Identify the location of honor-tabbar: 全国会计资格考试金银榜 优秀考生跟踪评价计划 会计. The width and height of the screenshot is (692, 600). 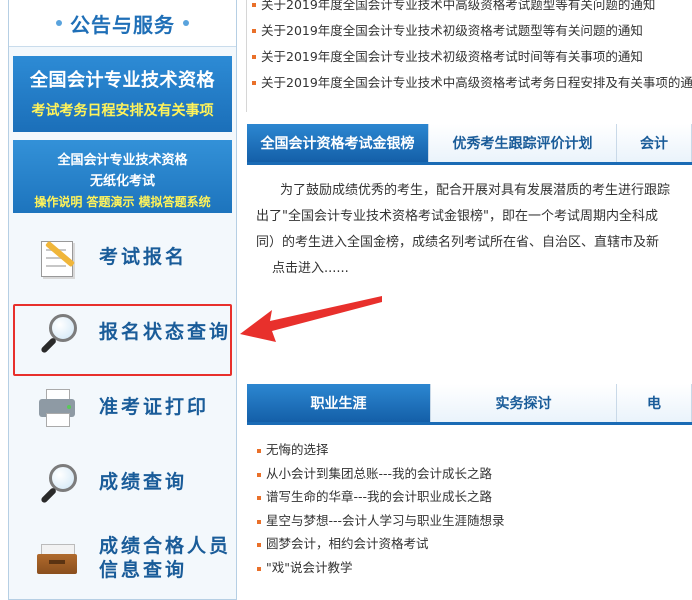
(469, 144).